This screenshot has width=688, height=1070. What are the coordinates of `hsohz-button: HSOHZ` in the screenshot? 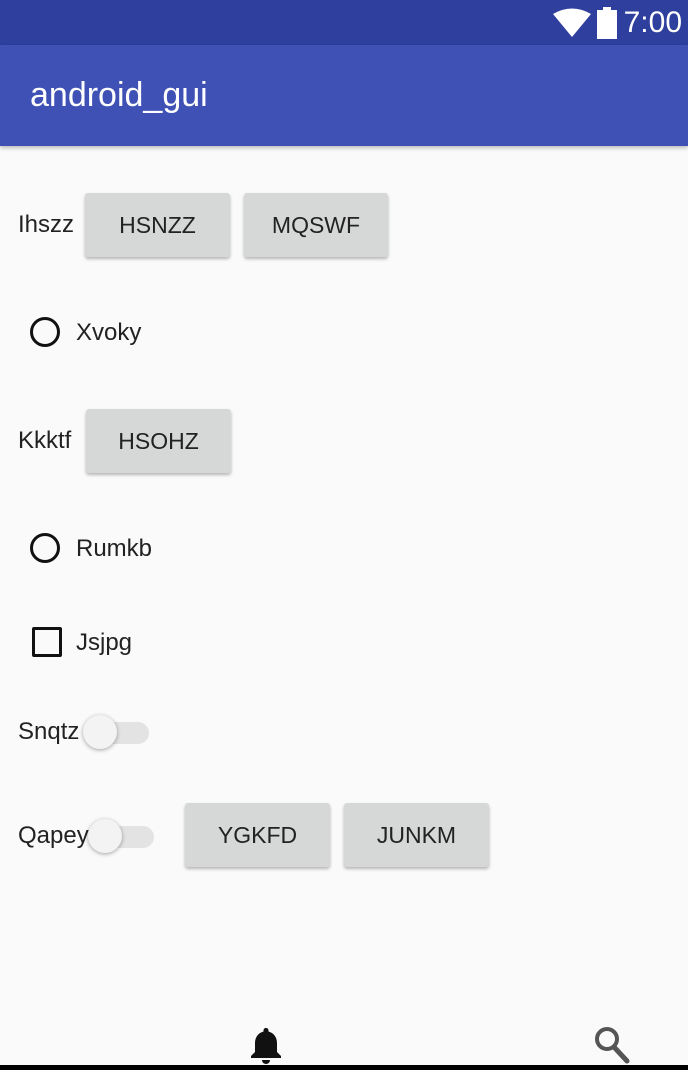 It's located at (158, 441).